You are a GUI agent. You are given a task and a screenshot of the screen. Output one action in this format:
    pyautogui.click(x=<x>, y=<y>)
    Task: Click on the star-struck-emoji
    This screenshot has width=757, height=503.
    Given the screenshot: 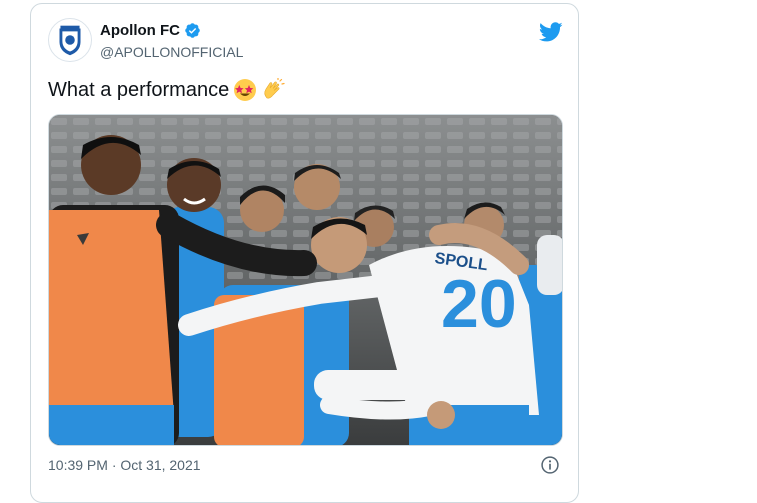 What is the action you would take?
    pyautogui.click(x=245, y=90)
    